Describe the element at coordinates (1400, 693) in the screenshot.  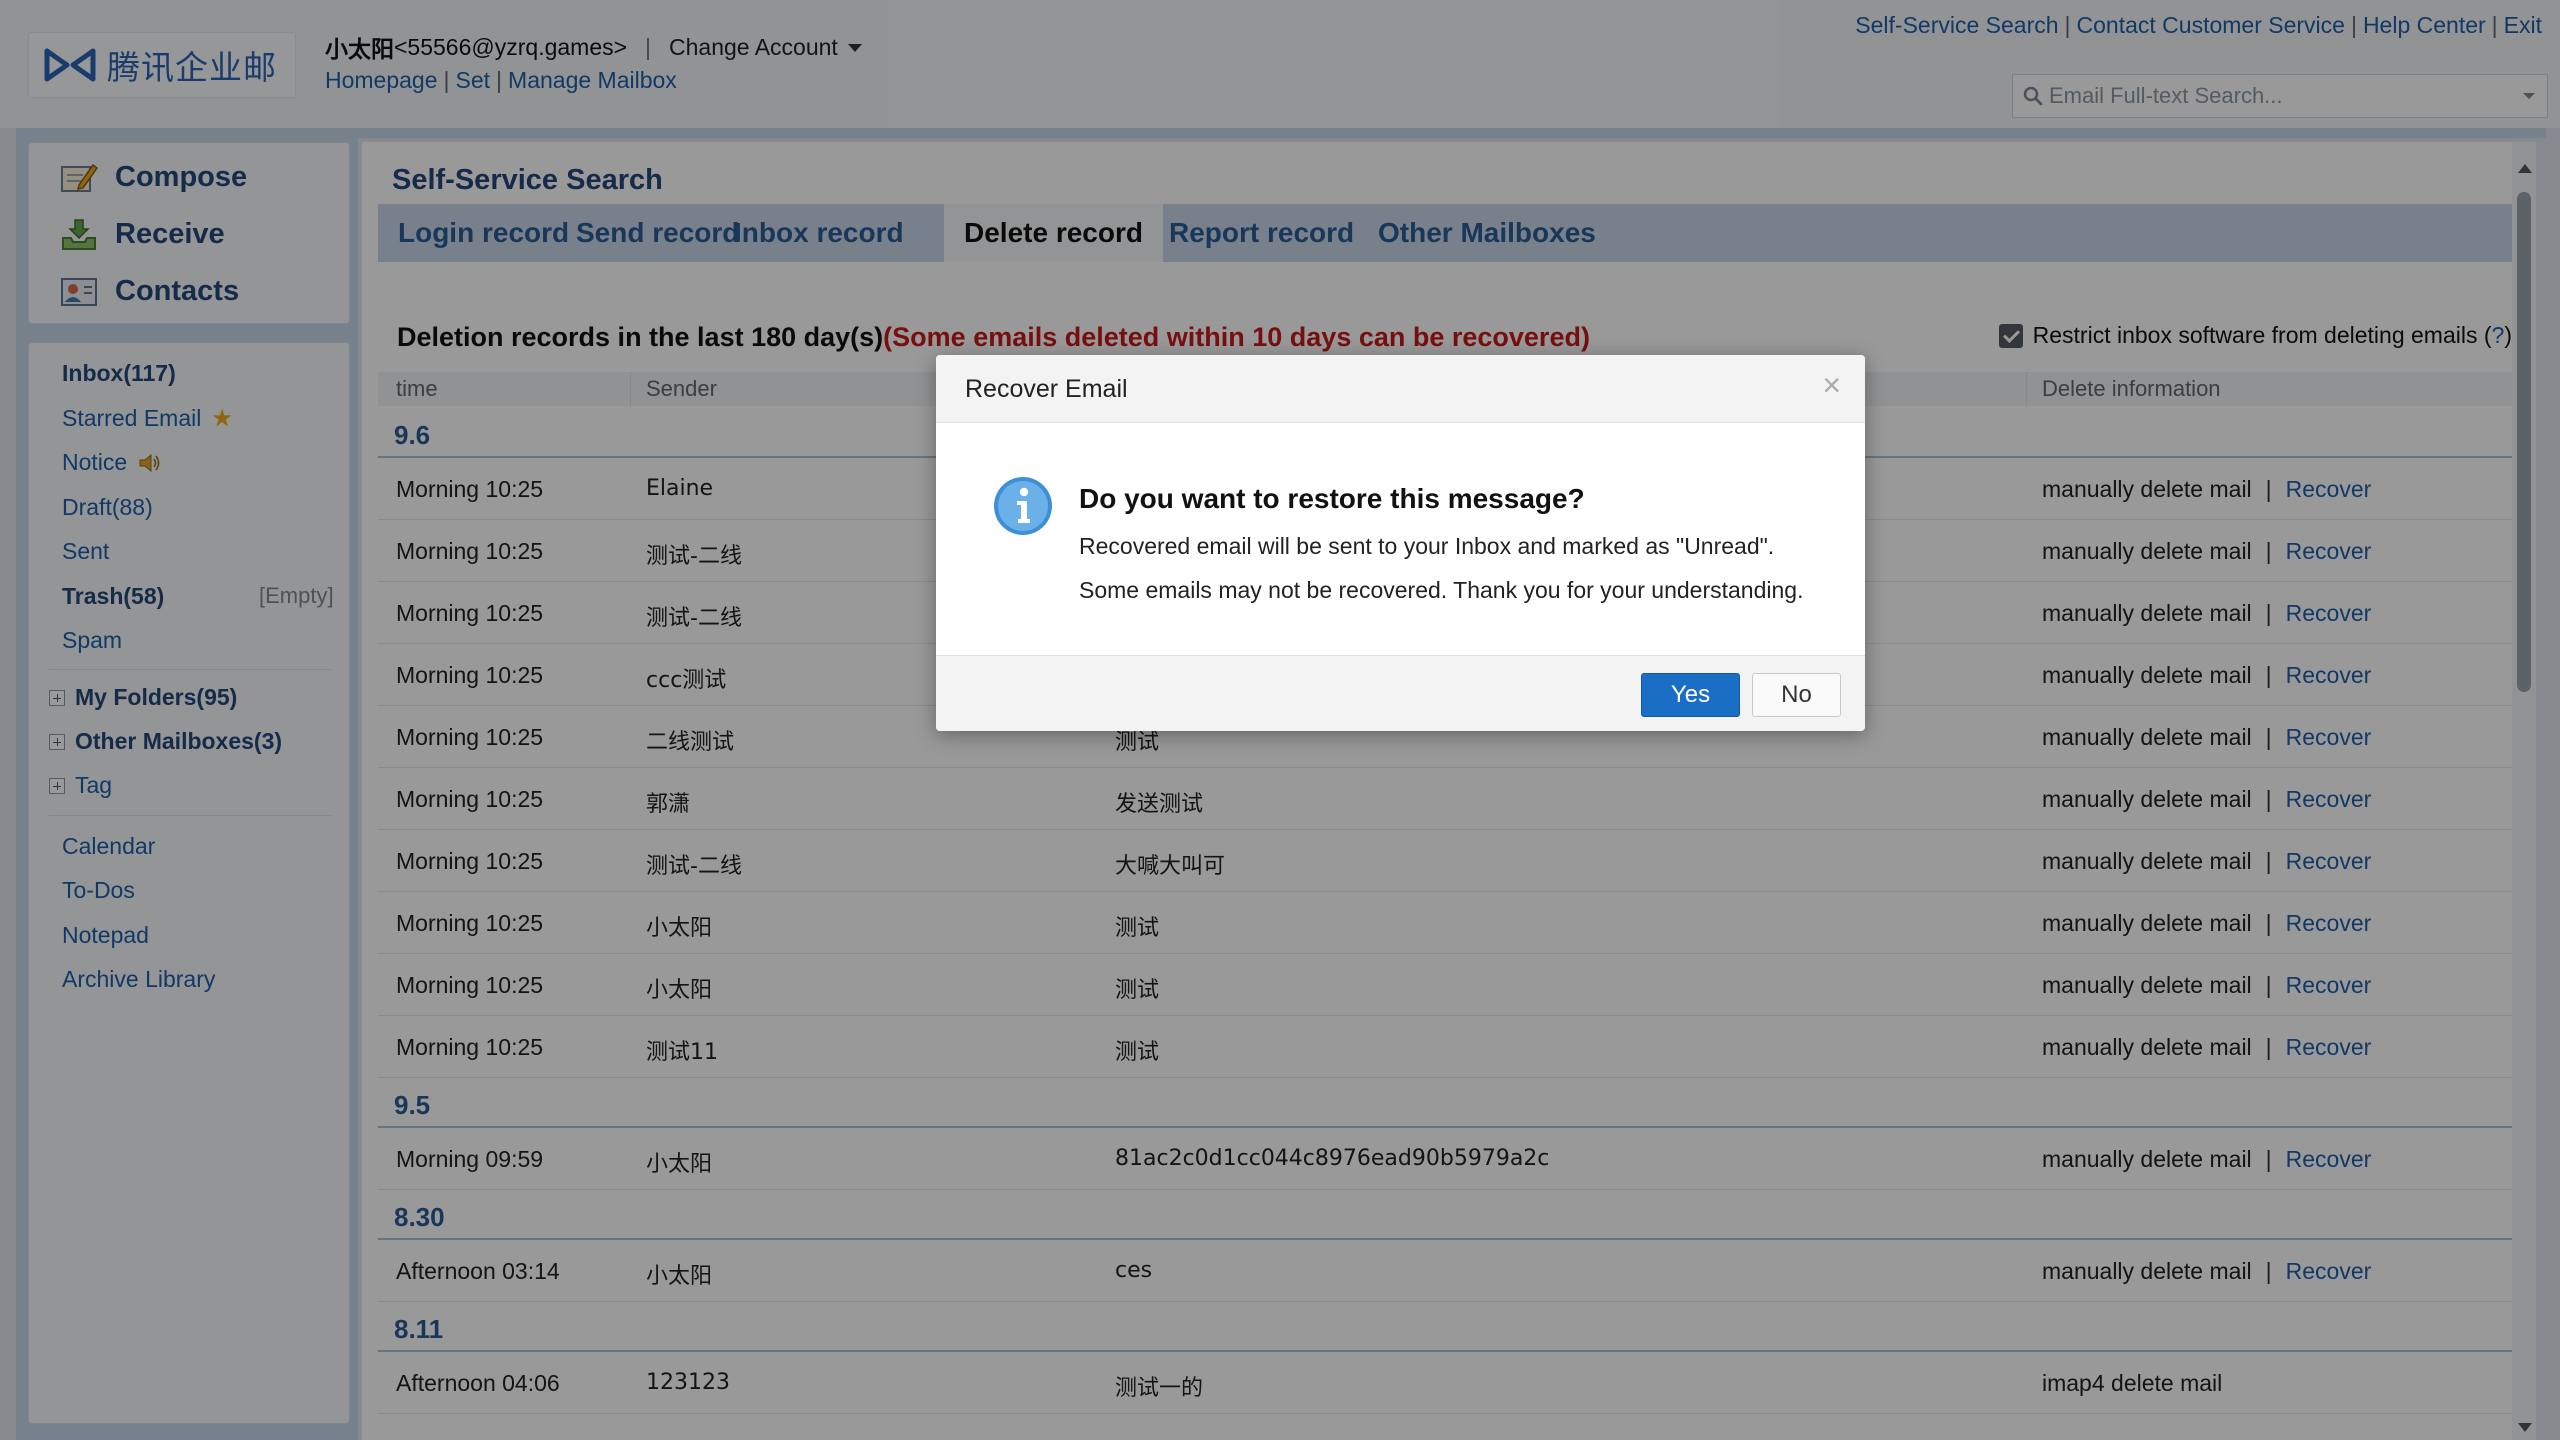
I see `dialog-footer: Yes No` at that location.